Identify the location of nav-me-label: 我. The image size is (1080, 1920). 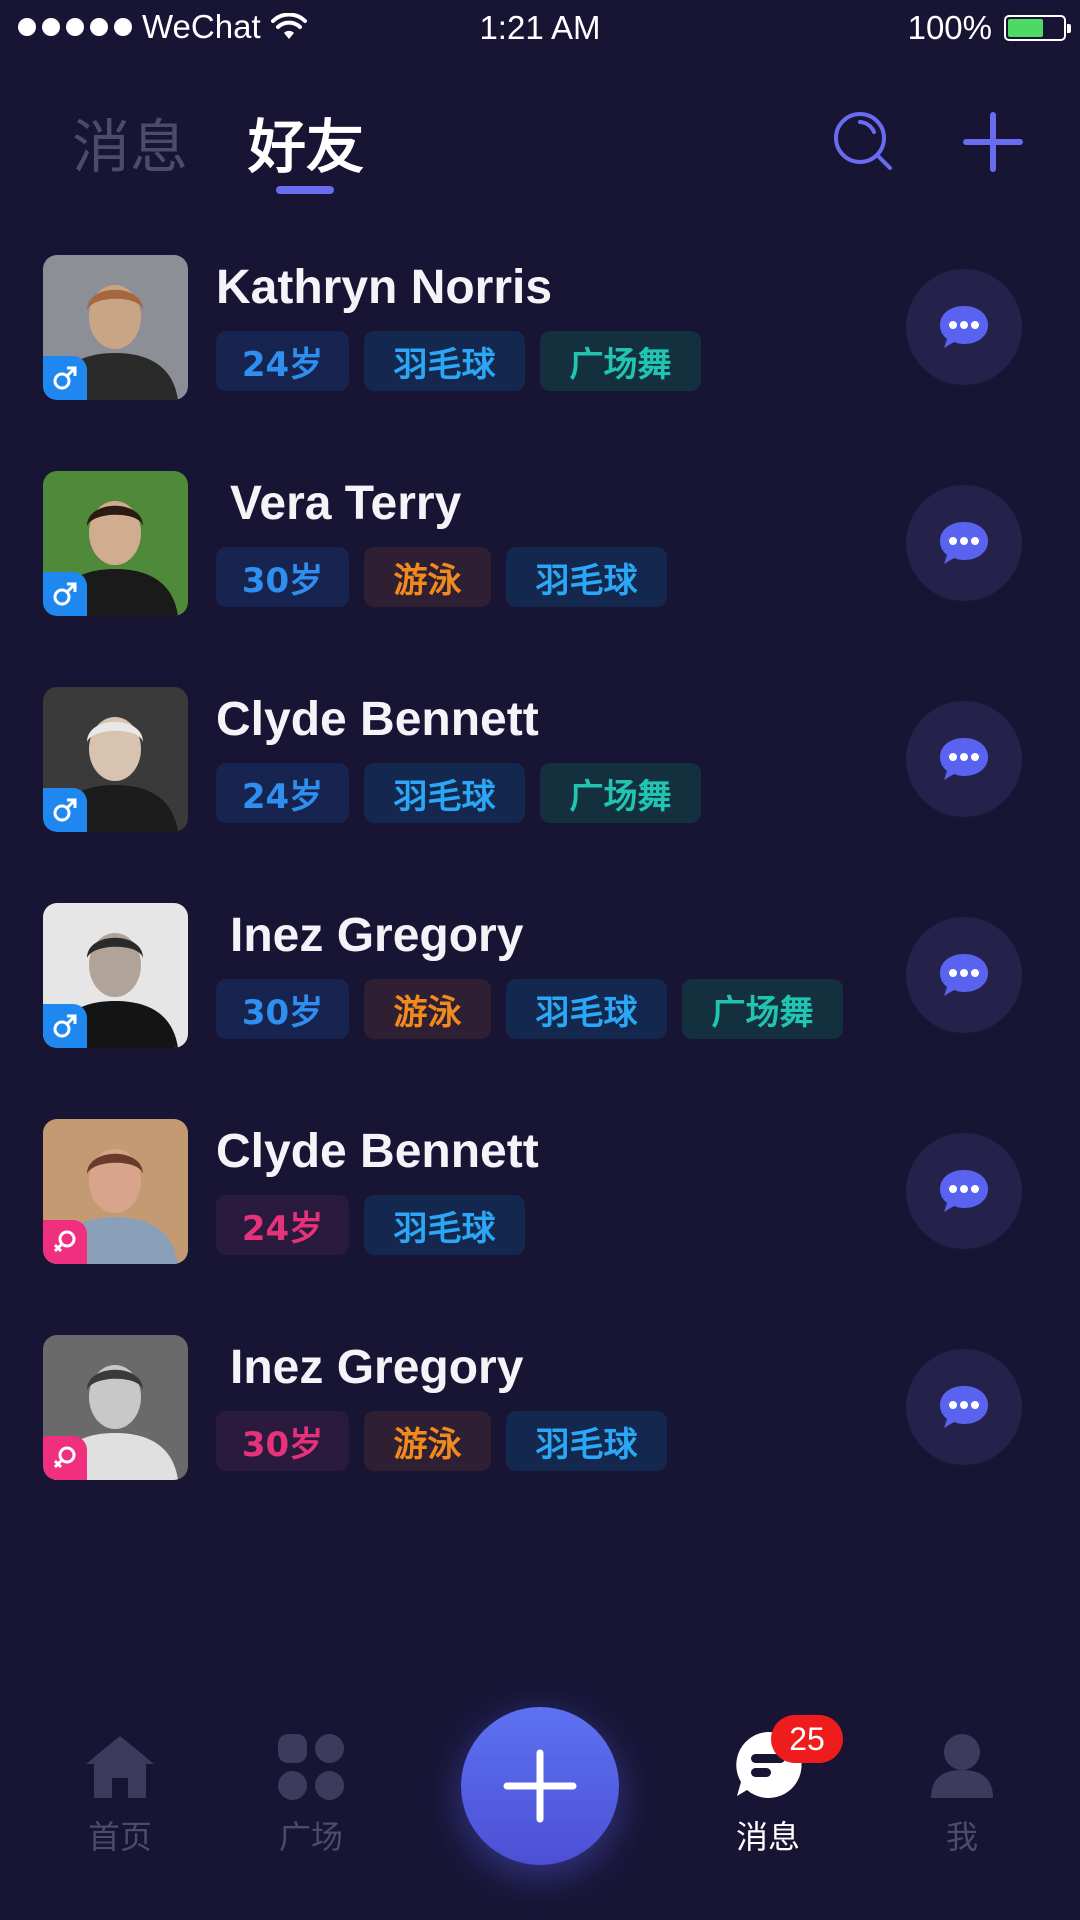
(961, 1837).